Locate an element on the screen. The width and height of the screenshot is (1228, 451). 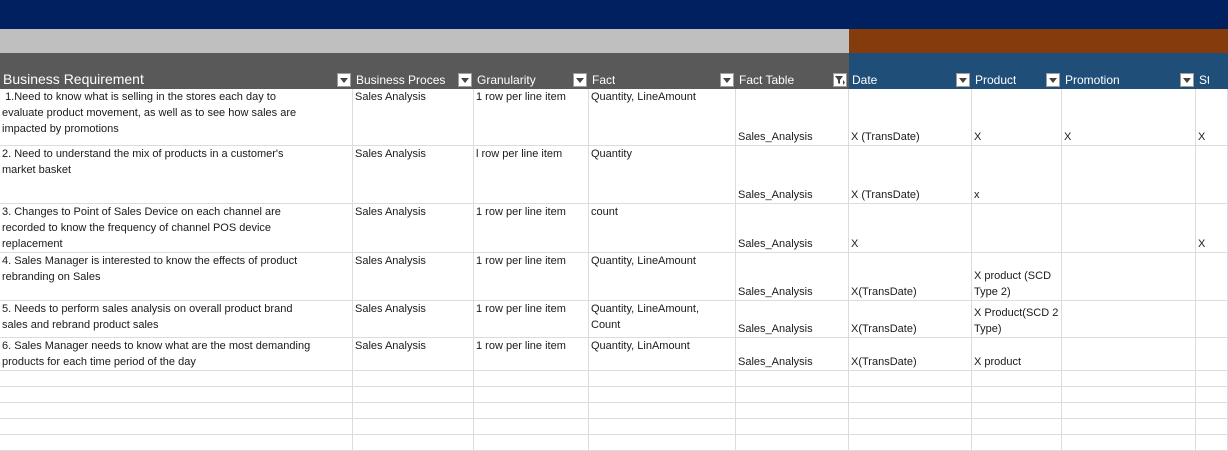
header-store: Store is located at coordinates (1212, 71).